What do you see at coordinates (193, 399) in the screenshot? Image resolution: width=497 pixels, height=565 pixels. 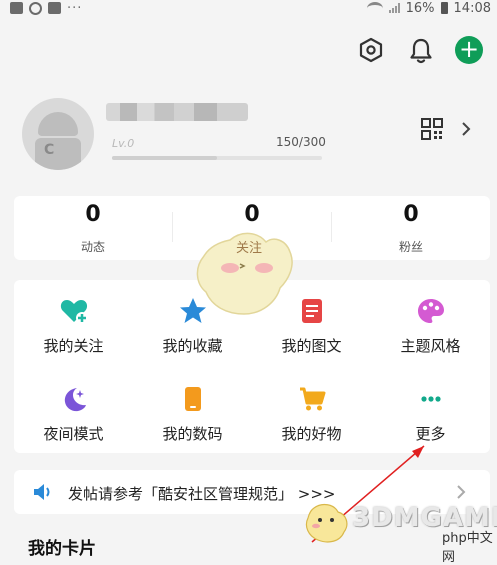 I see `phone-icon` at bounding box center [193, 399].